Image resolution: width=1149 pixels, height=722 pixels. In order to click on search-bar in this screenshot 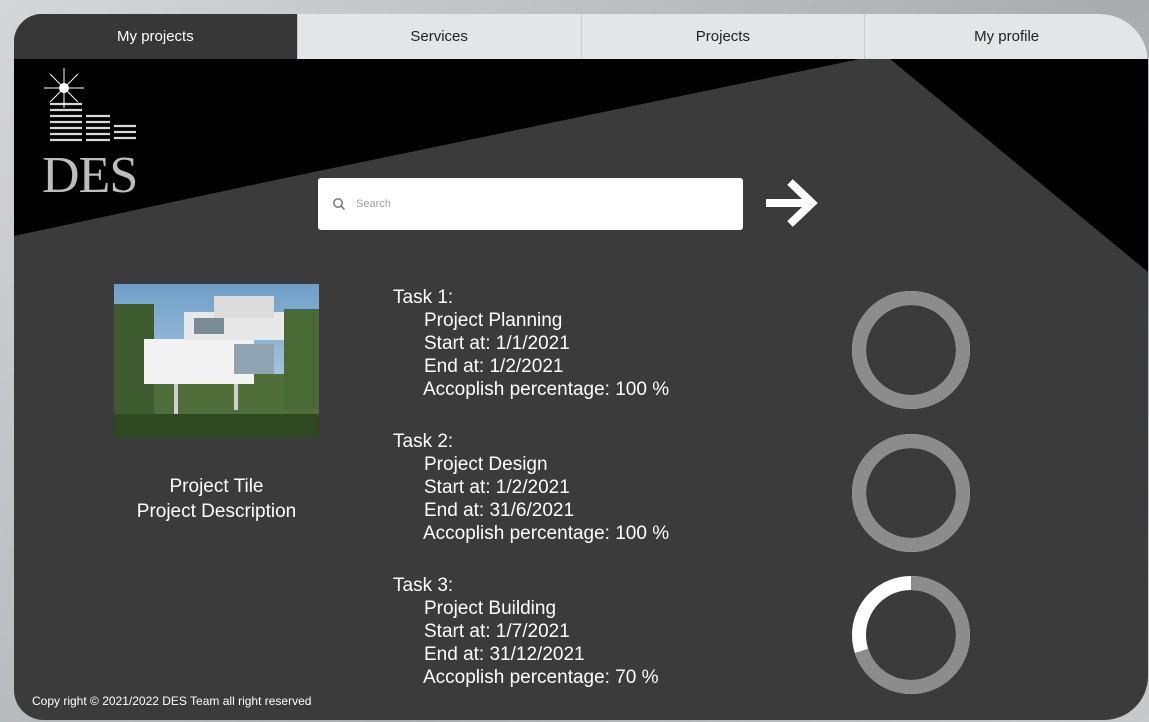, I will do `click(530, 204)`.